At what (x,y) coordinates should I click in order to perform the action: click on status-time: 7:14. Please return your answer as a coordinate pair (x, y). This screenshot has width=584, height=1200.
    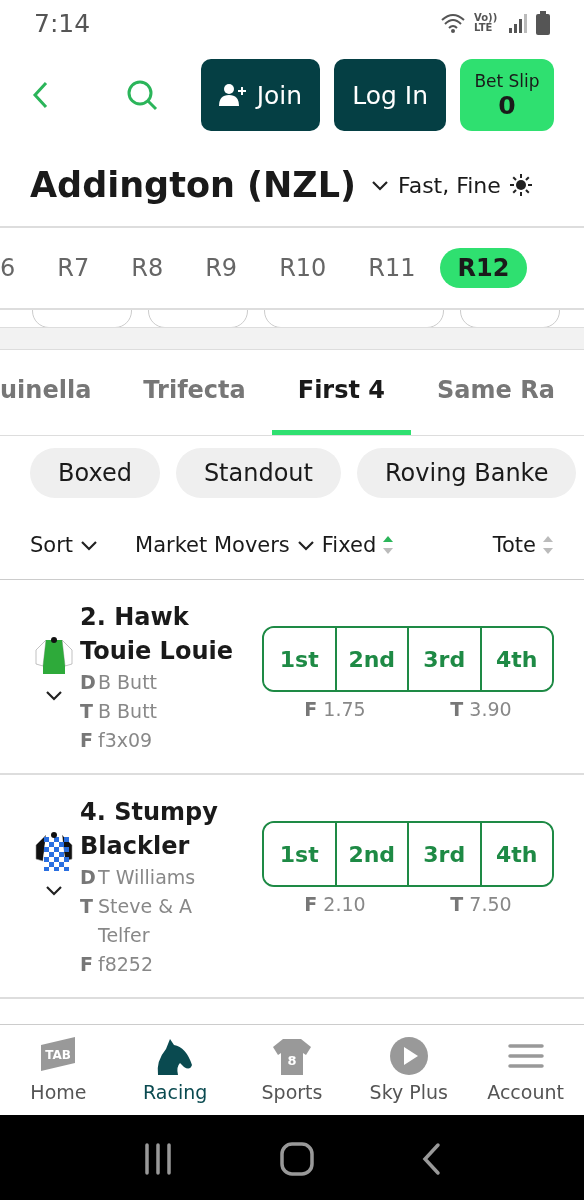
    Looking at the image, I should click on (62, 23).